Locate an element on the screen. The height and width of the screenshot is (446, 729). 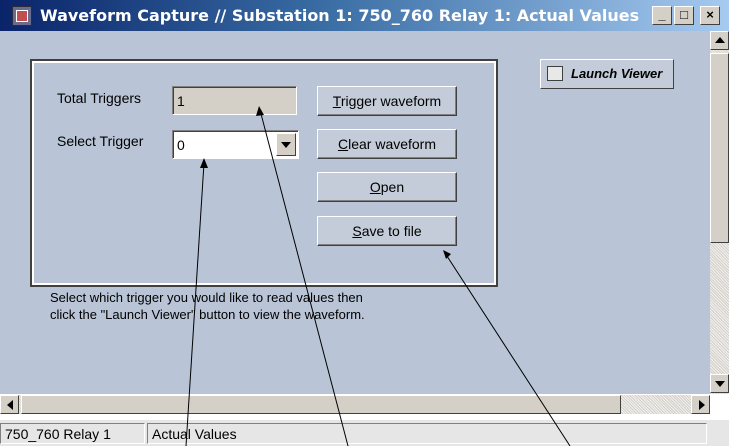
status-view: Actual Values is located at coordinates (427, 433).